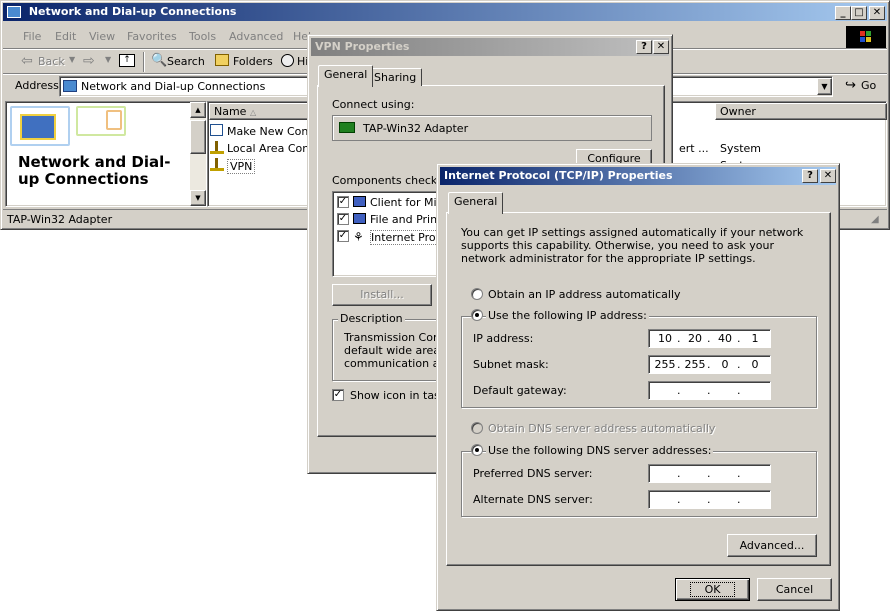 This screenshot has height=611, width=890. Describe the element at coordinates (558, 175) in the screenshot. I see `tcpip-title: Internet Protocol (TCP/IP) Properties` at that location.